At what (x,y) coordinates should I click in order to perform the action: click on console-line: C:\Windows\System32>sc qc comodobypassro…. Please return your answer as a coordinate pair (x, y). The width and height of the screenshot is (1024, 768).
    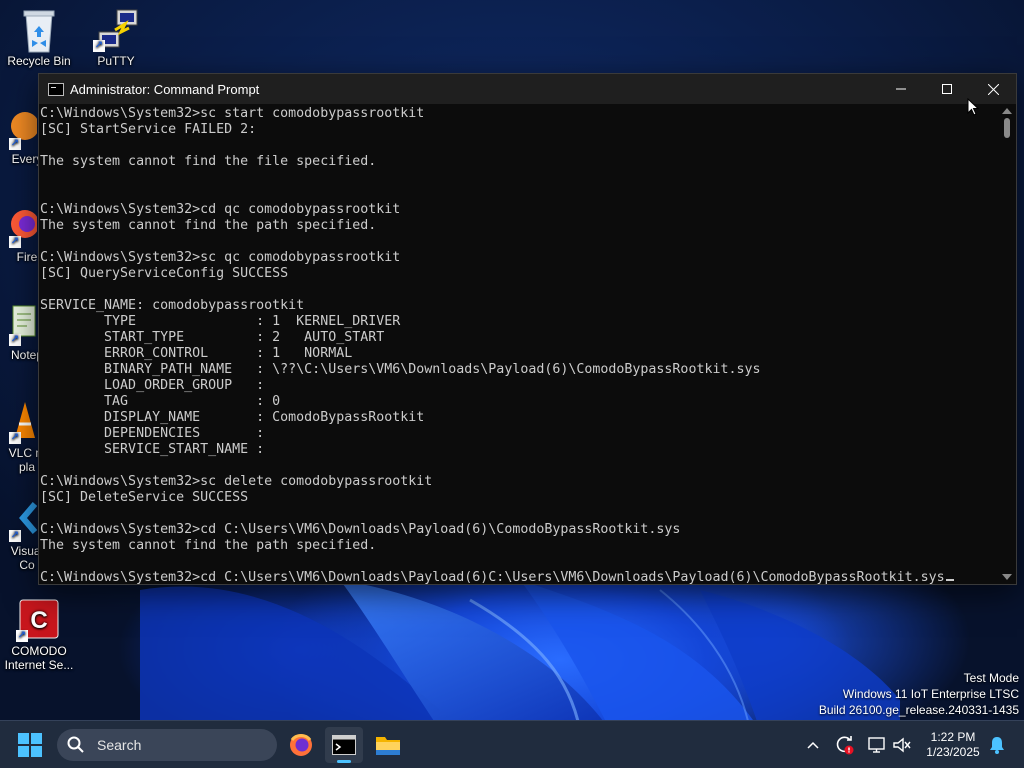
    Looking at the image, I should click on (220, 257).